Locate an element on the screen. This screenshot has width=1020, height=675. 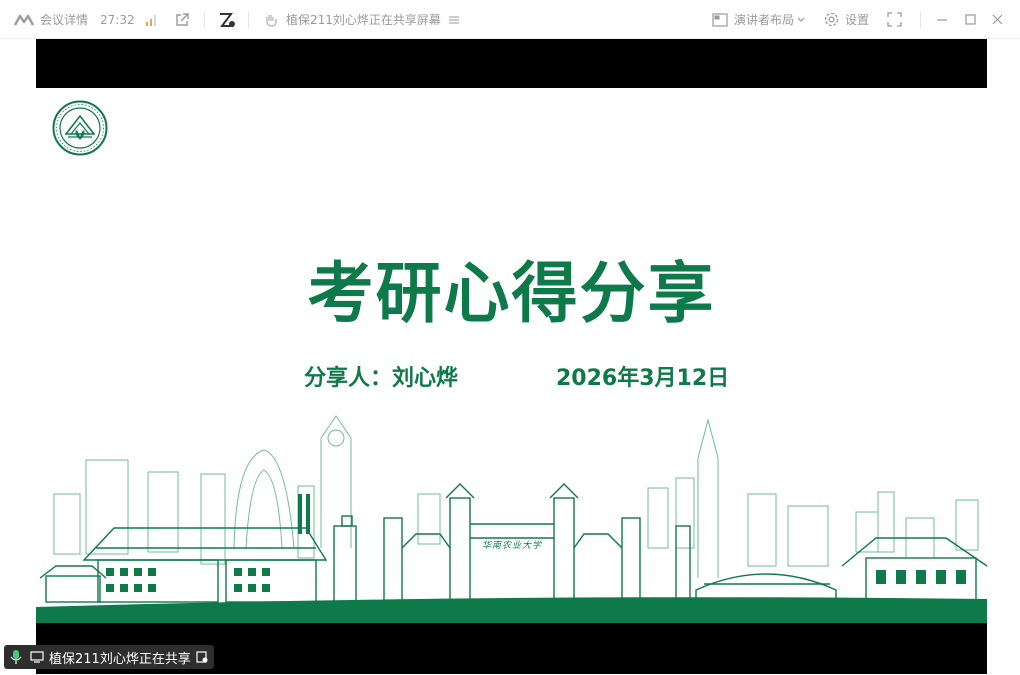
app-logo-icon is located at coordinates (24, 20).